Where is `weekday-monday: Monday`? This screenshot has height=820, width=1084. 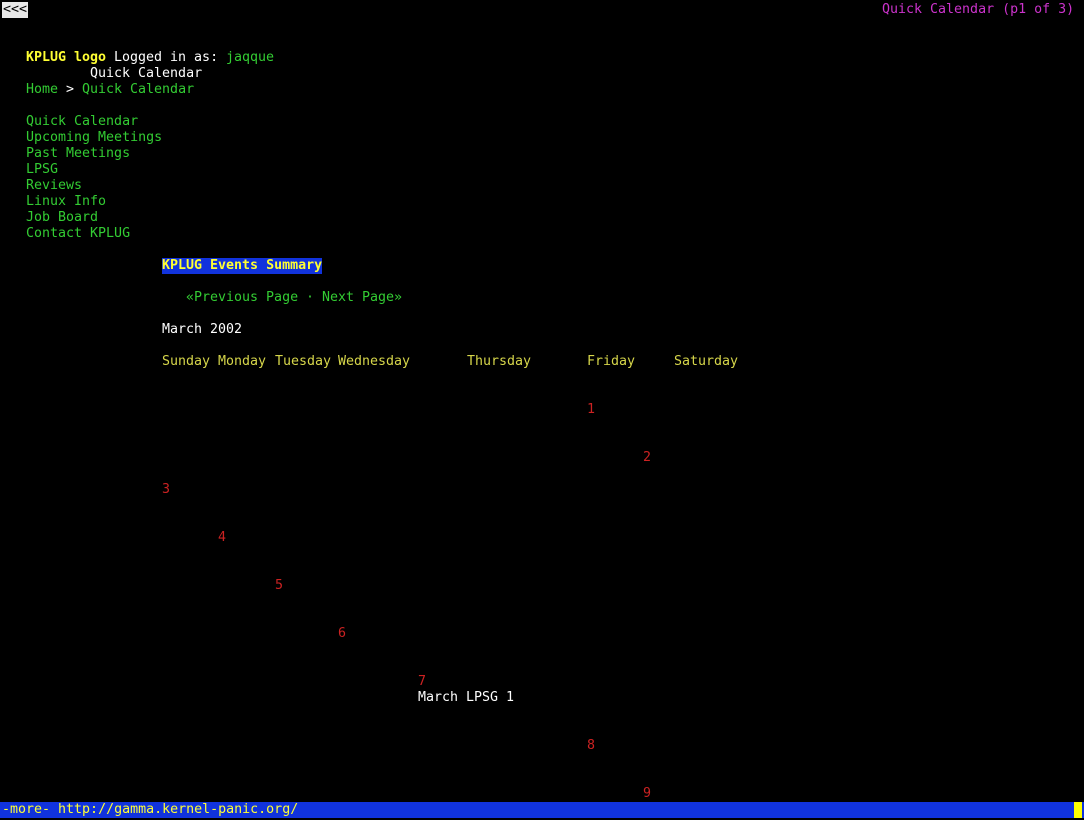 weekday-monday: Monday is located at coordinates (242, 361).